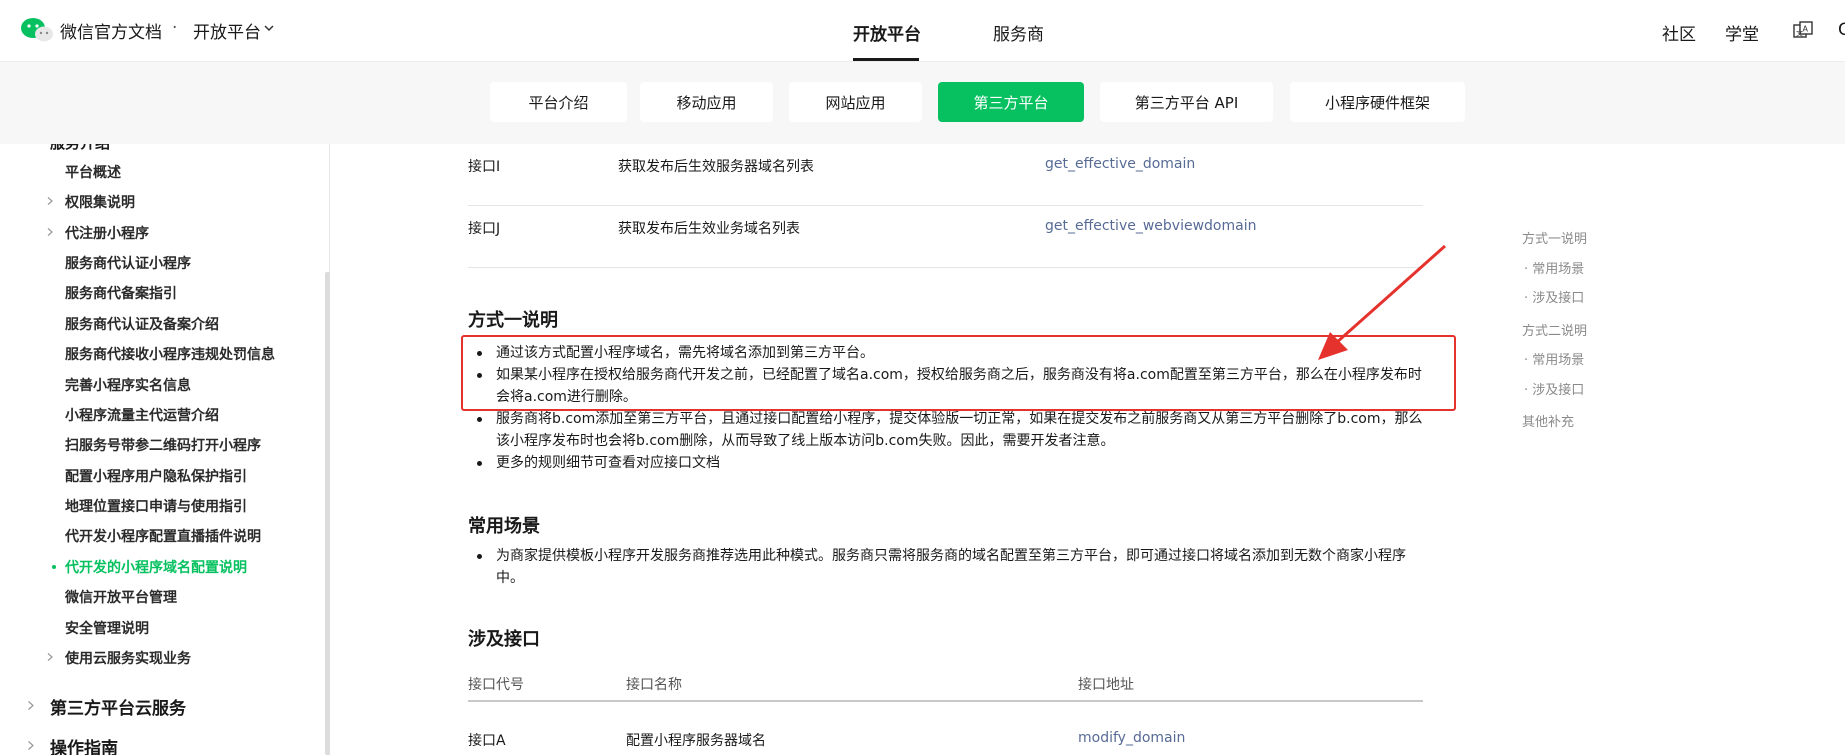 This screenshot has width=1845, height=755. I want to click on chevron-down-icon, so click(269, 28).